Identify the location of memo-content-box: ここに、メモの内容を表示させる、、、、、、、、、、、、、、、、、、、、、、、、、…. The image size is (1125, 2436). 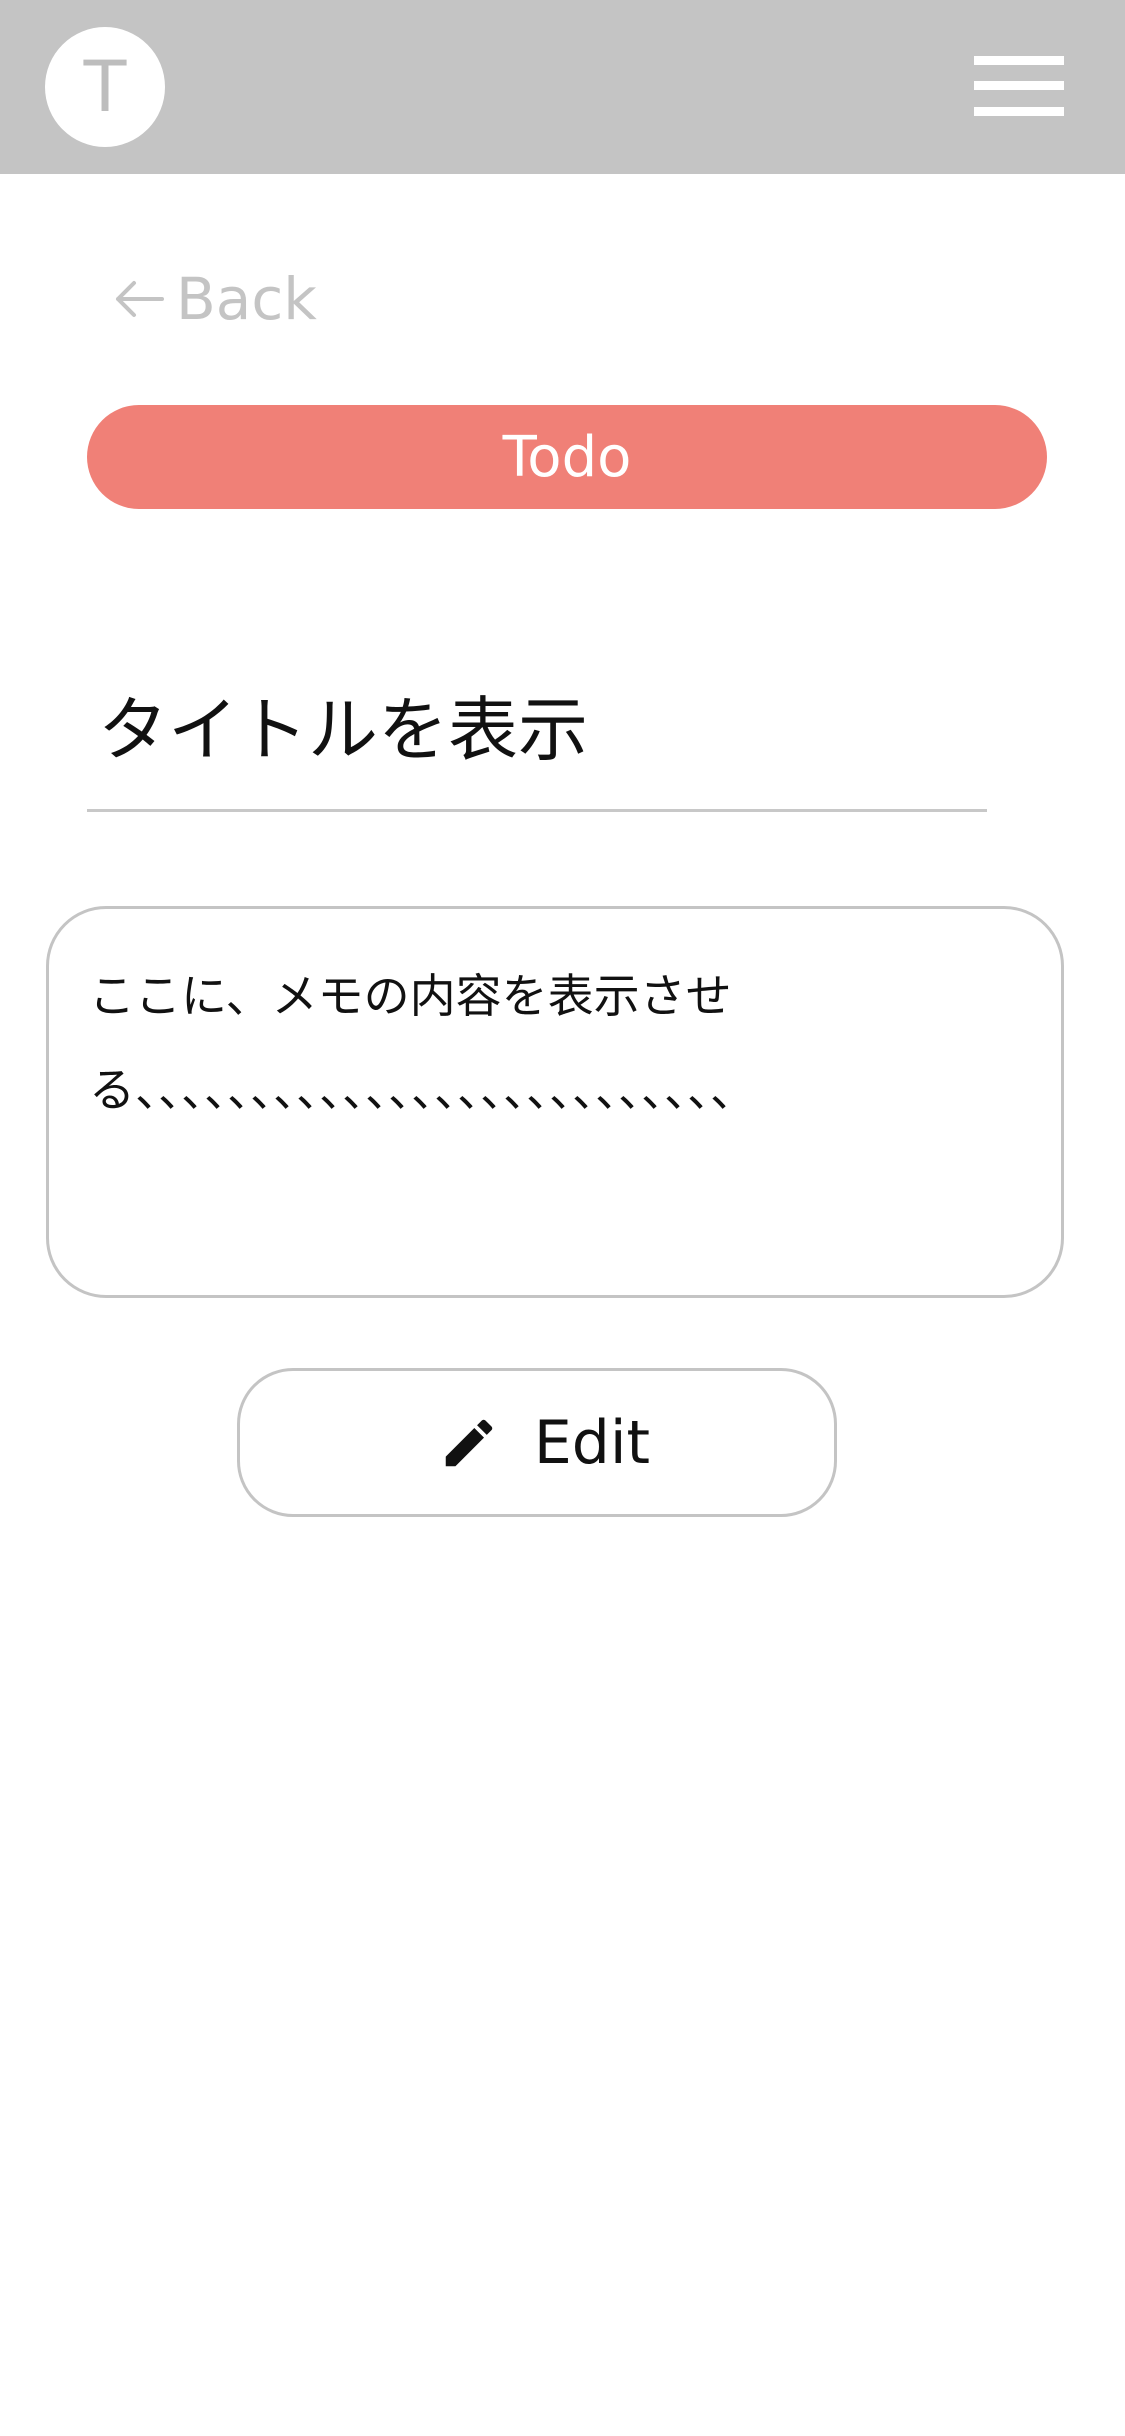
(555, 1102).